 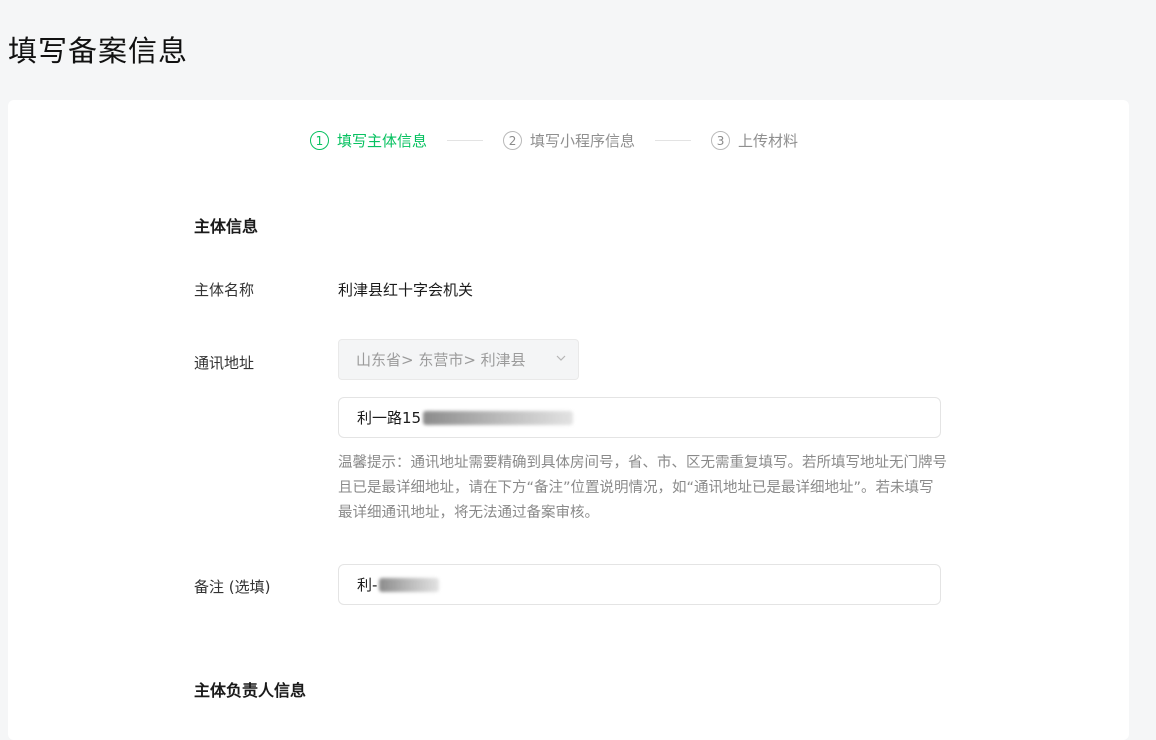 I want to click on subject-section-title: 主体信息, so click(x=226, y=226).